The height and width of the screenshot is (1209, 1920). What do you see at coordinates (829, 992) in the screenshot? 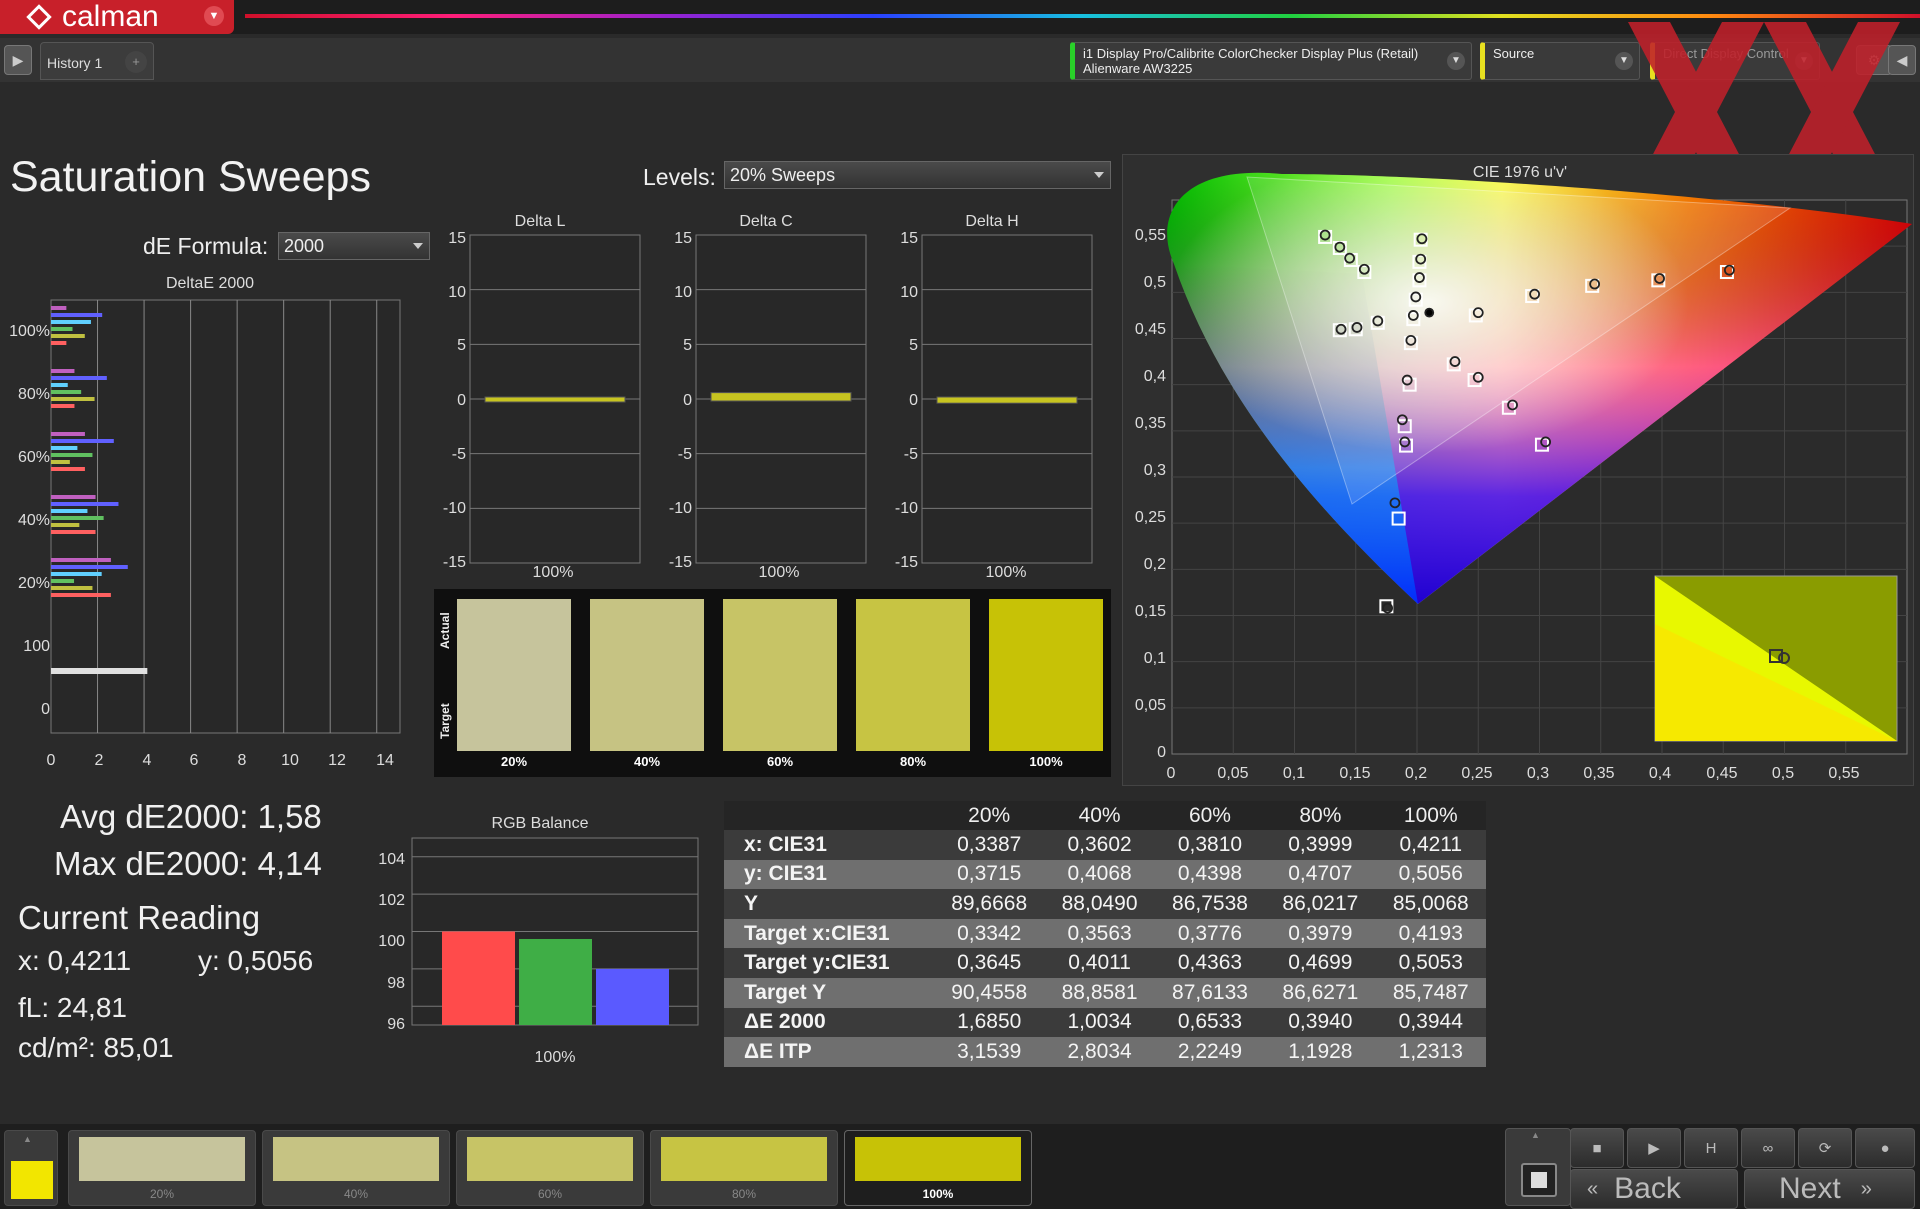
I see `row-label: Target Y` at bounding box center [829, 992].